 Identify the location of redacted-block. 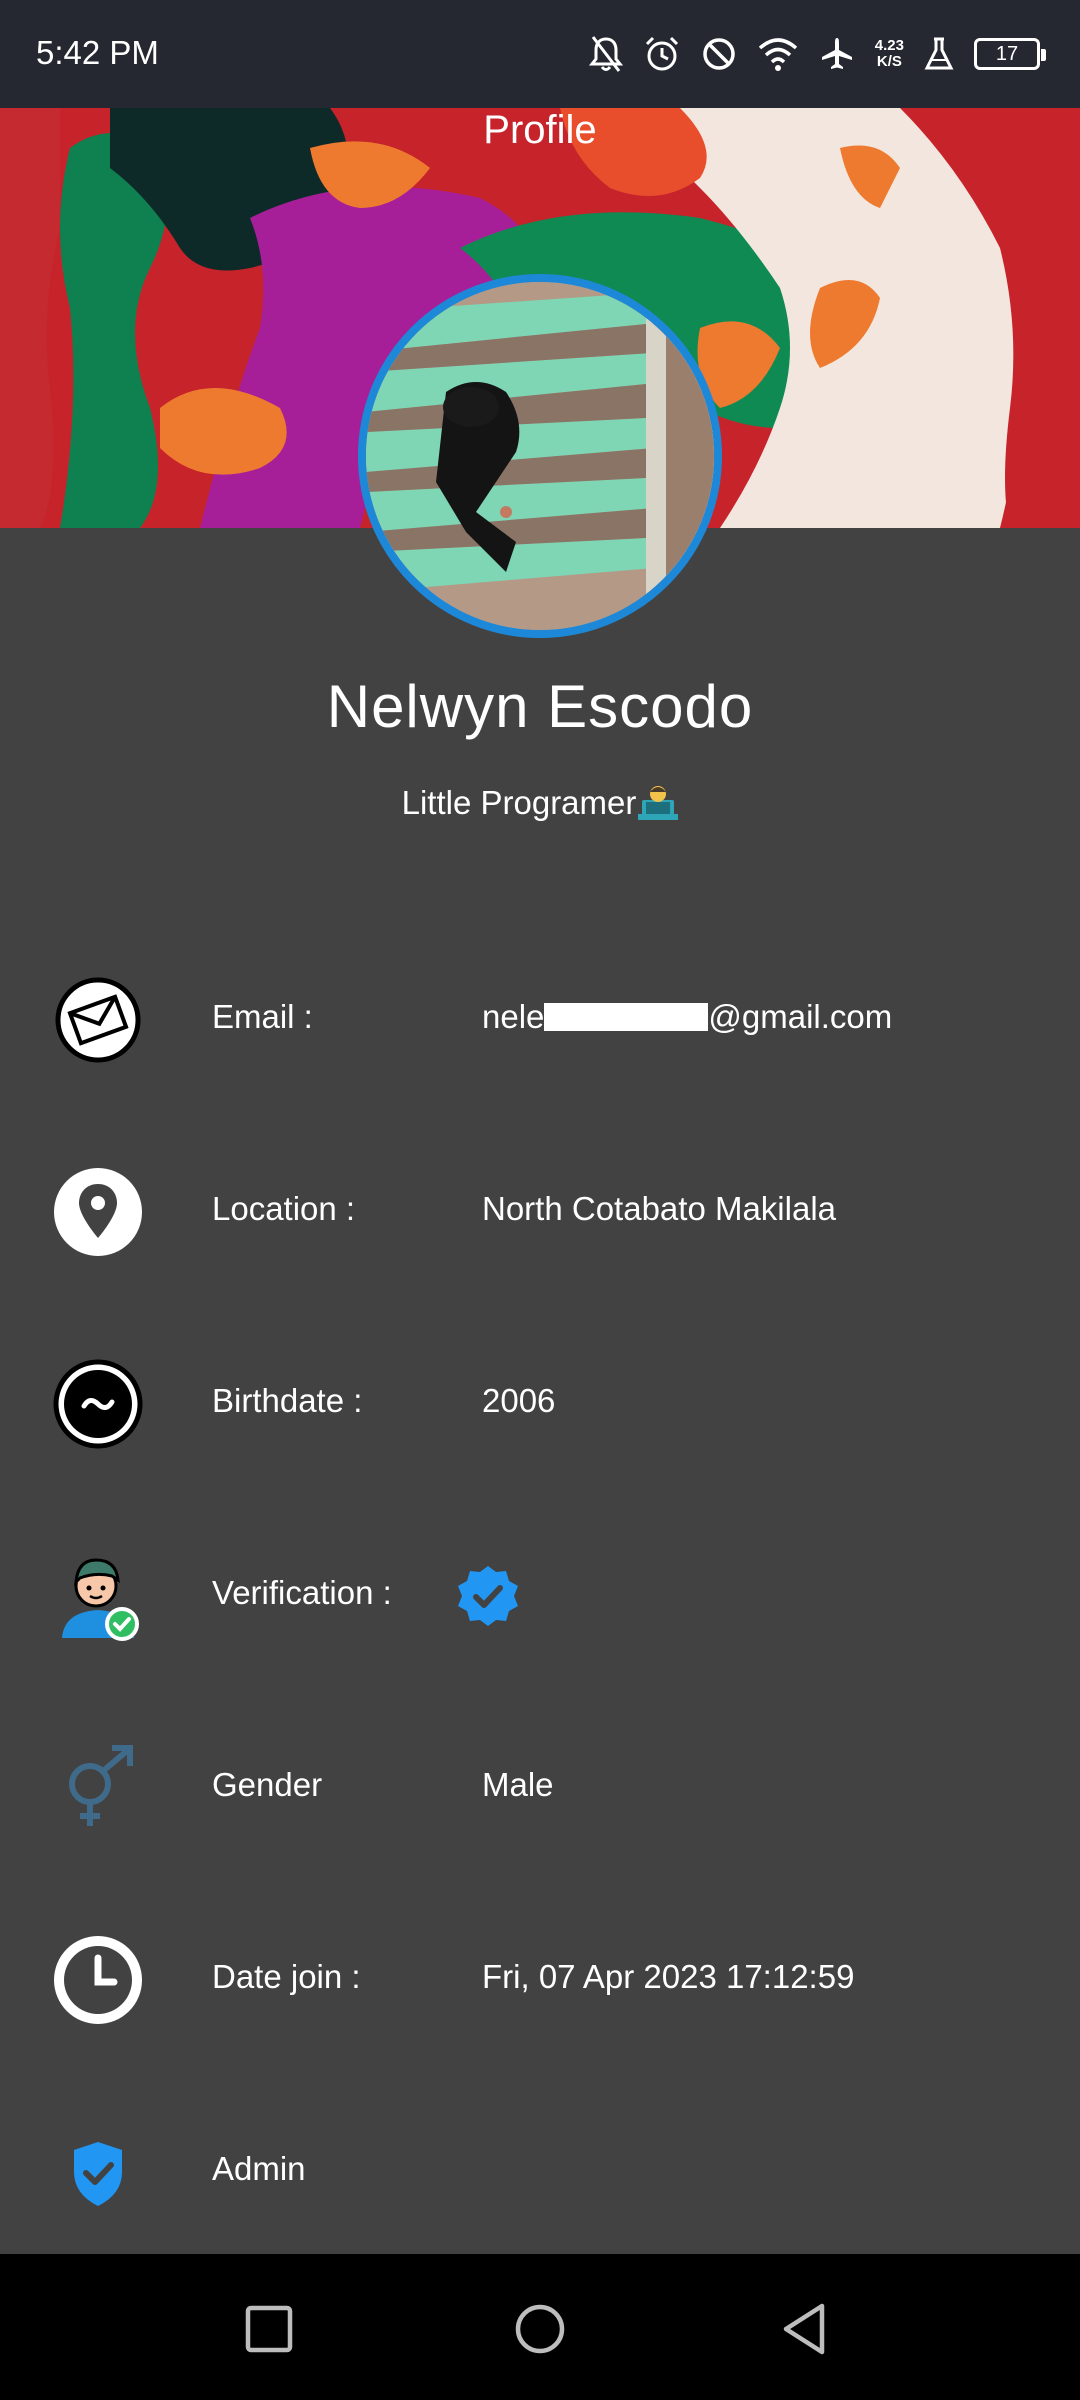
(626, 1017).